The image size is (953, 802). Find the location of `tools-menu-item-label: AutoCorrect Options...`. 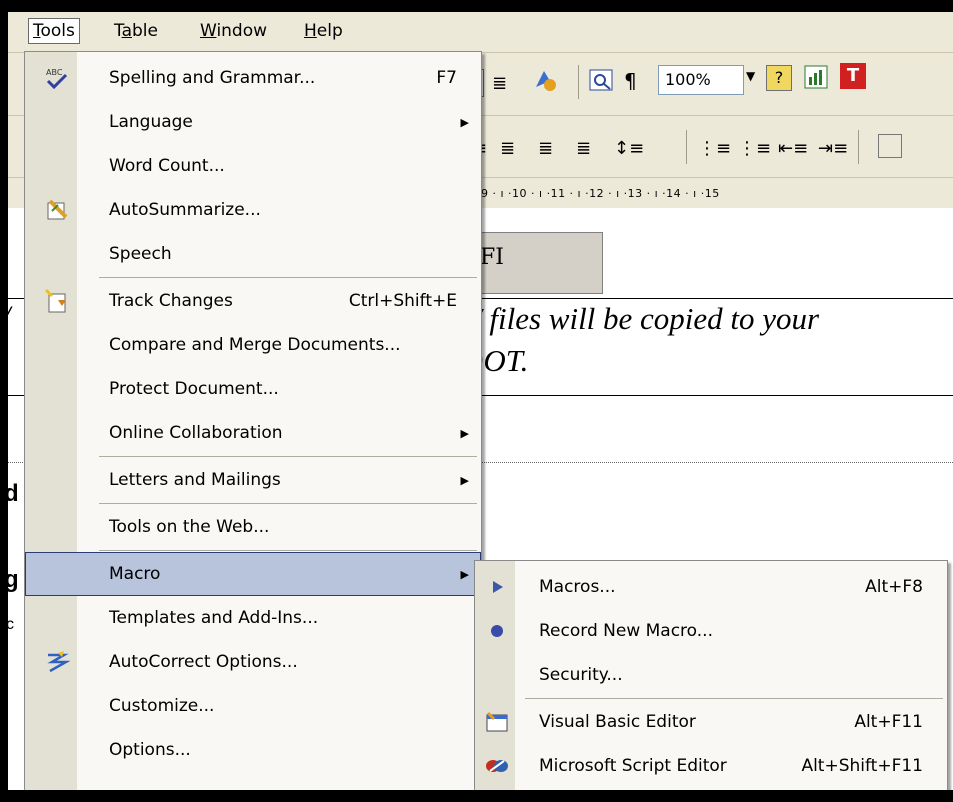

tools-menu-item-label: AutoCorrect Options... is located at coordinates (203, 662).